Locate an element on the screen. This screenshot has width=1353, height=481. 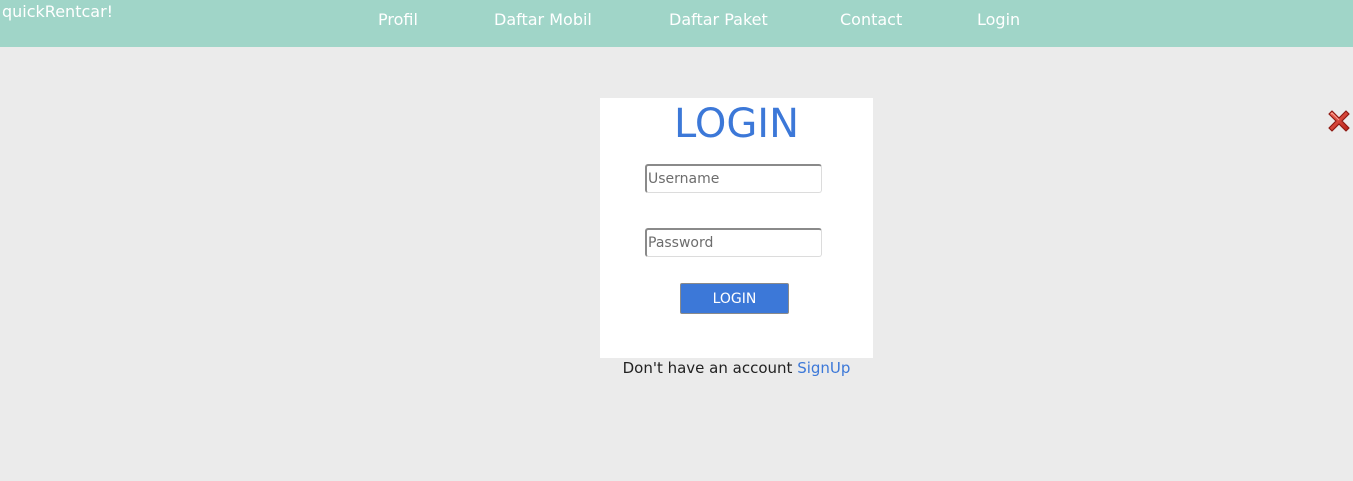
password-input is located at coordinates (733, 242).